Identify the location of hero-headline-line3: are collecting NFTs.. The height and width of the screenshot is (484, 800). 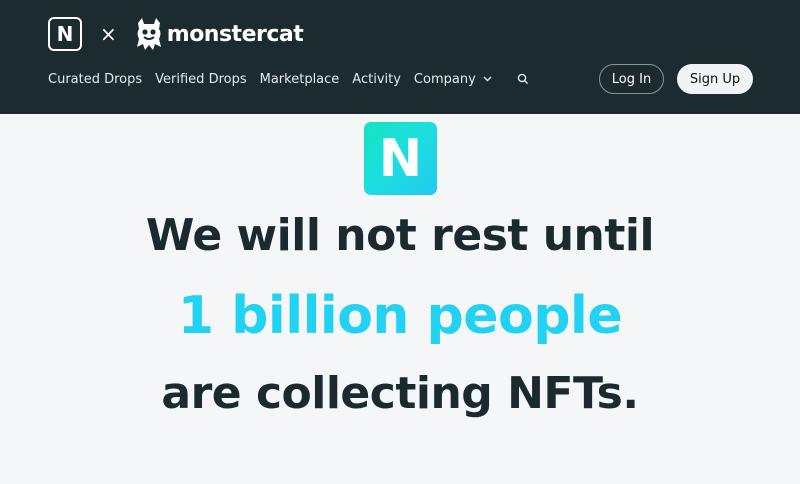
(400, 393).